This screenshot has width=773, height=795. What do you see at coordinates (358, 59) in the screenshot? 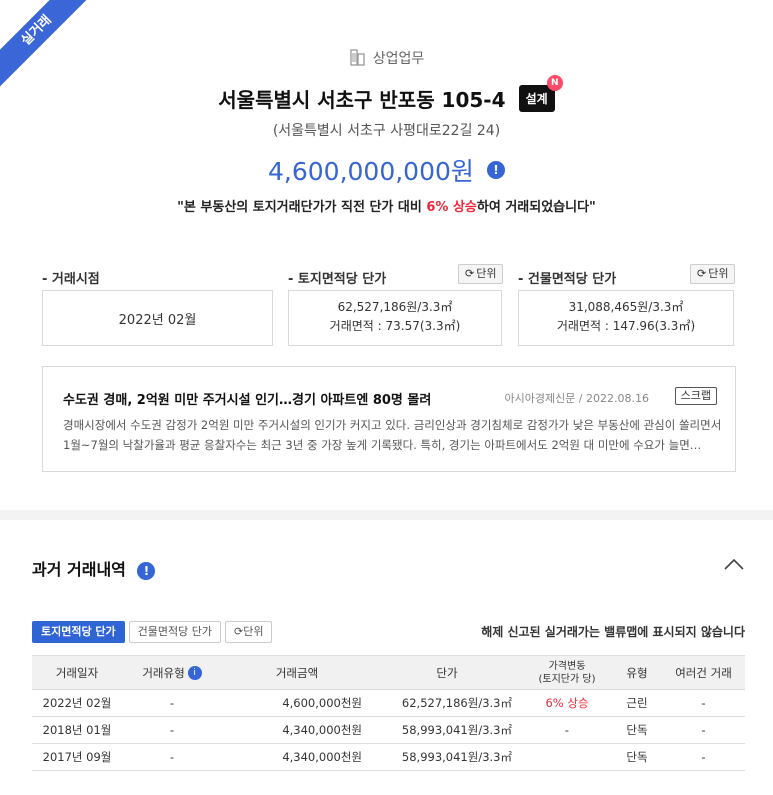
I see `building-icon` at bounding box center [358, 59].